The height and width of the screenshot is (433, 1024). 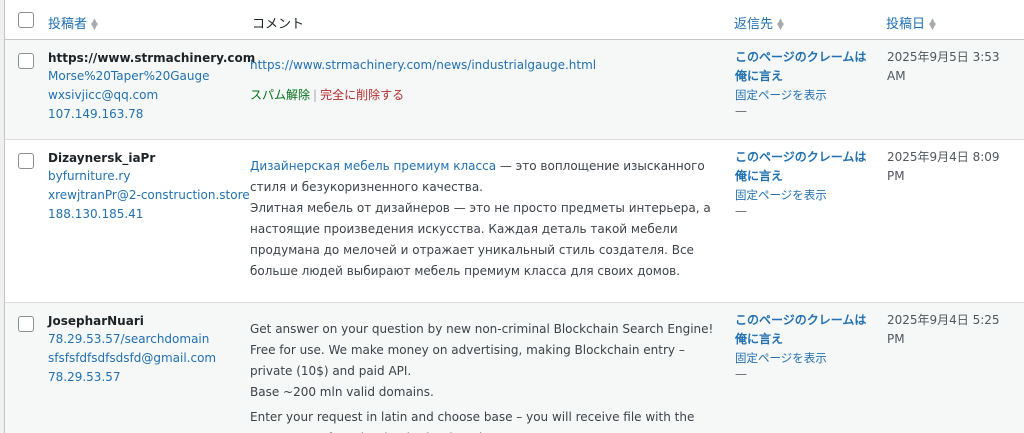 I want to click on author-url-link: byfurniture.ry, so click(x=89, y=176).